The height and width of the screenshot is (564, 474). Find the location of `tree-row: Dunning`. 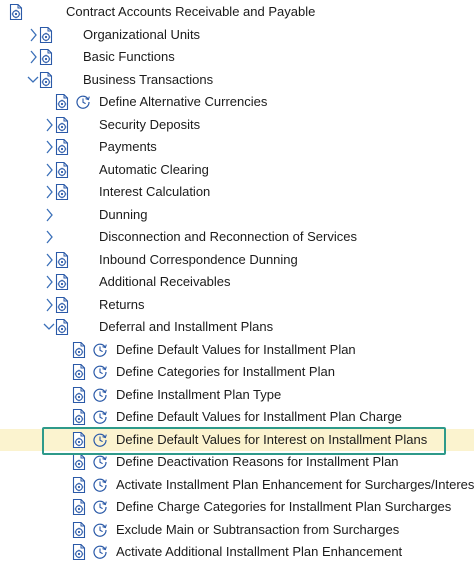

tree-row: Dunning is located at coordinates (237, 215).